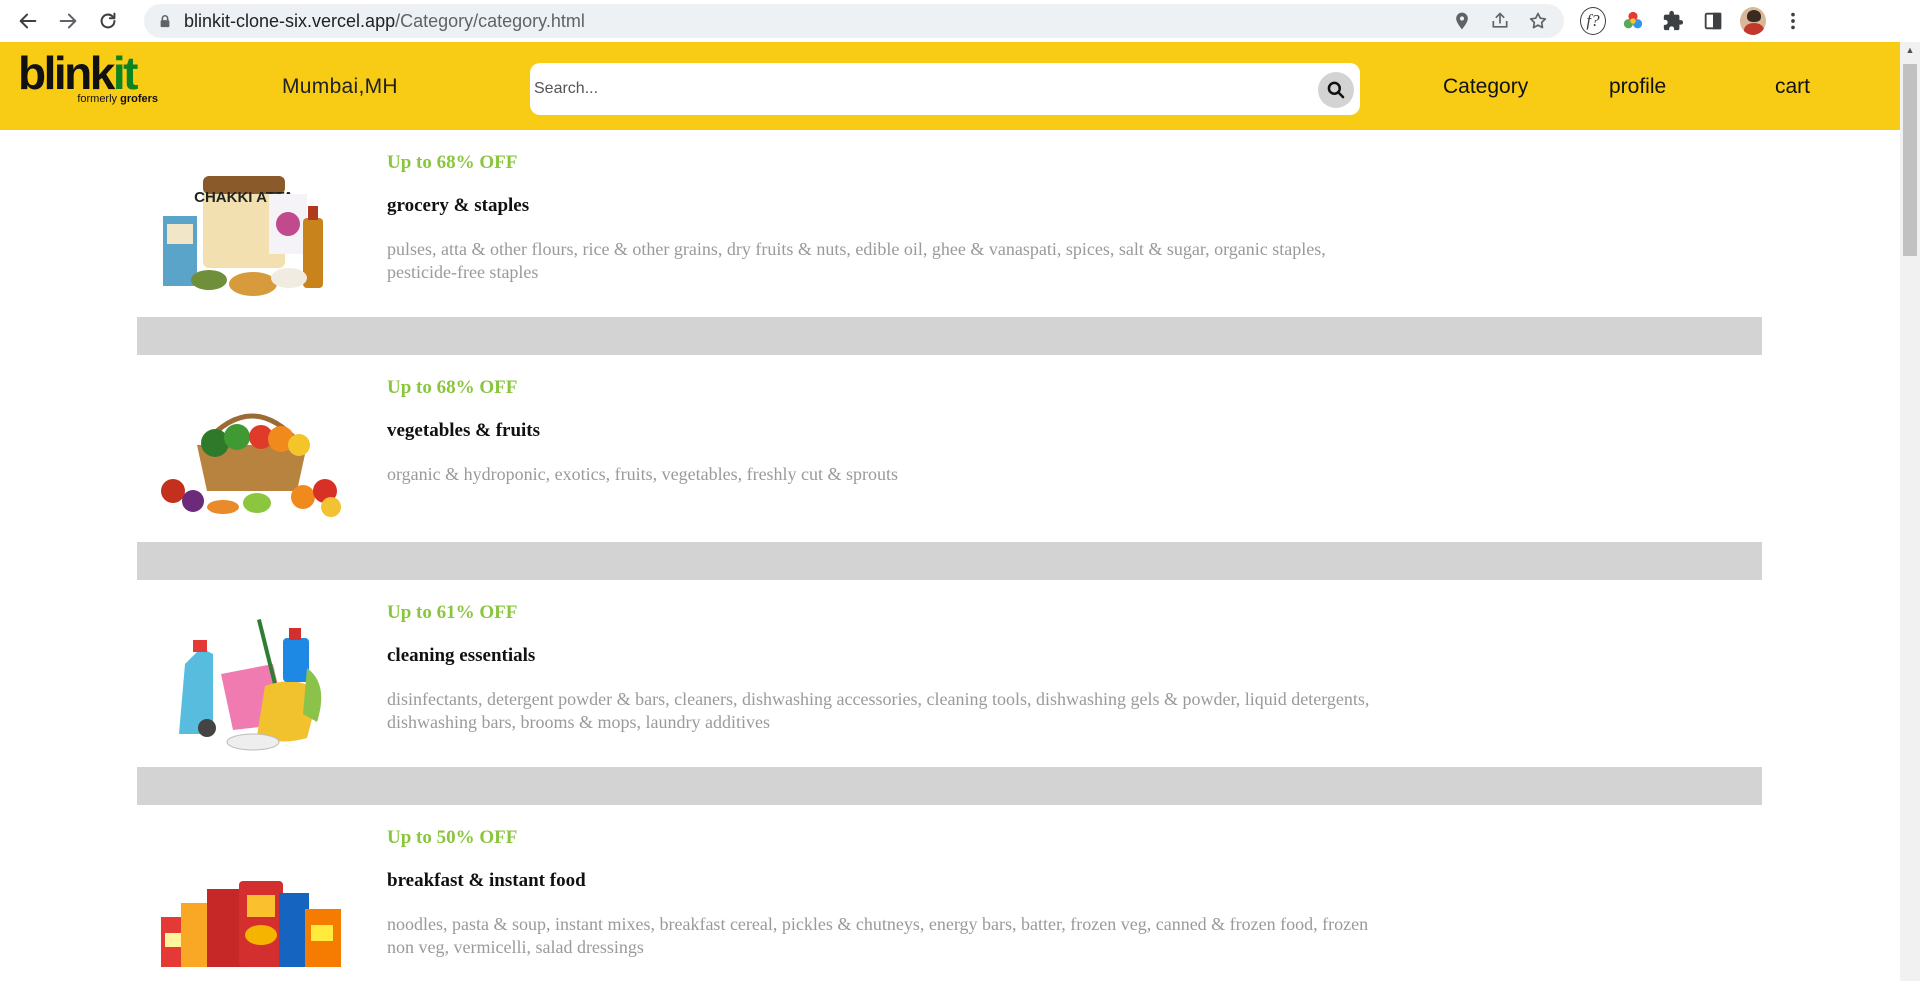  Describe the element at coordinates (1910, 50) in the screenshot. I see `scroll-up-arrow-icon: ▲` at that location.